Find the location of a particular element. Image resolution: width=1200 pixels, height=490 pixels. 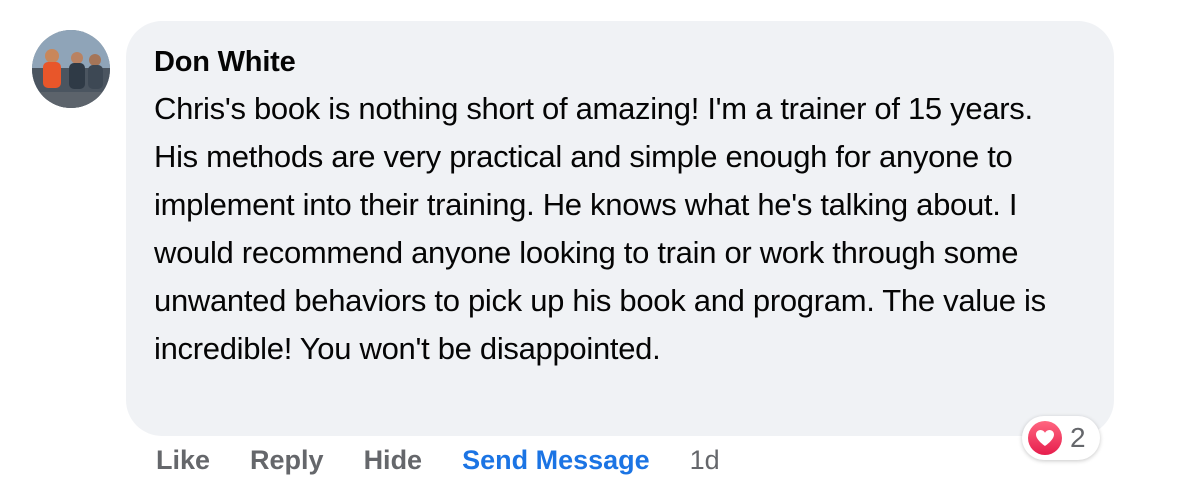

avatar is located at coordinates (71, 69).